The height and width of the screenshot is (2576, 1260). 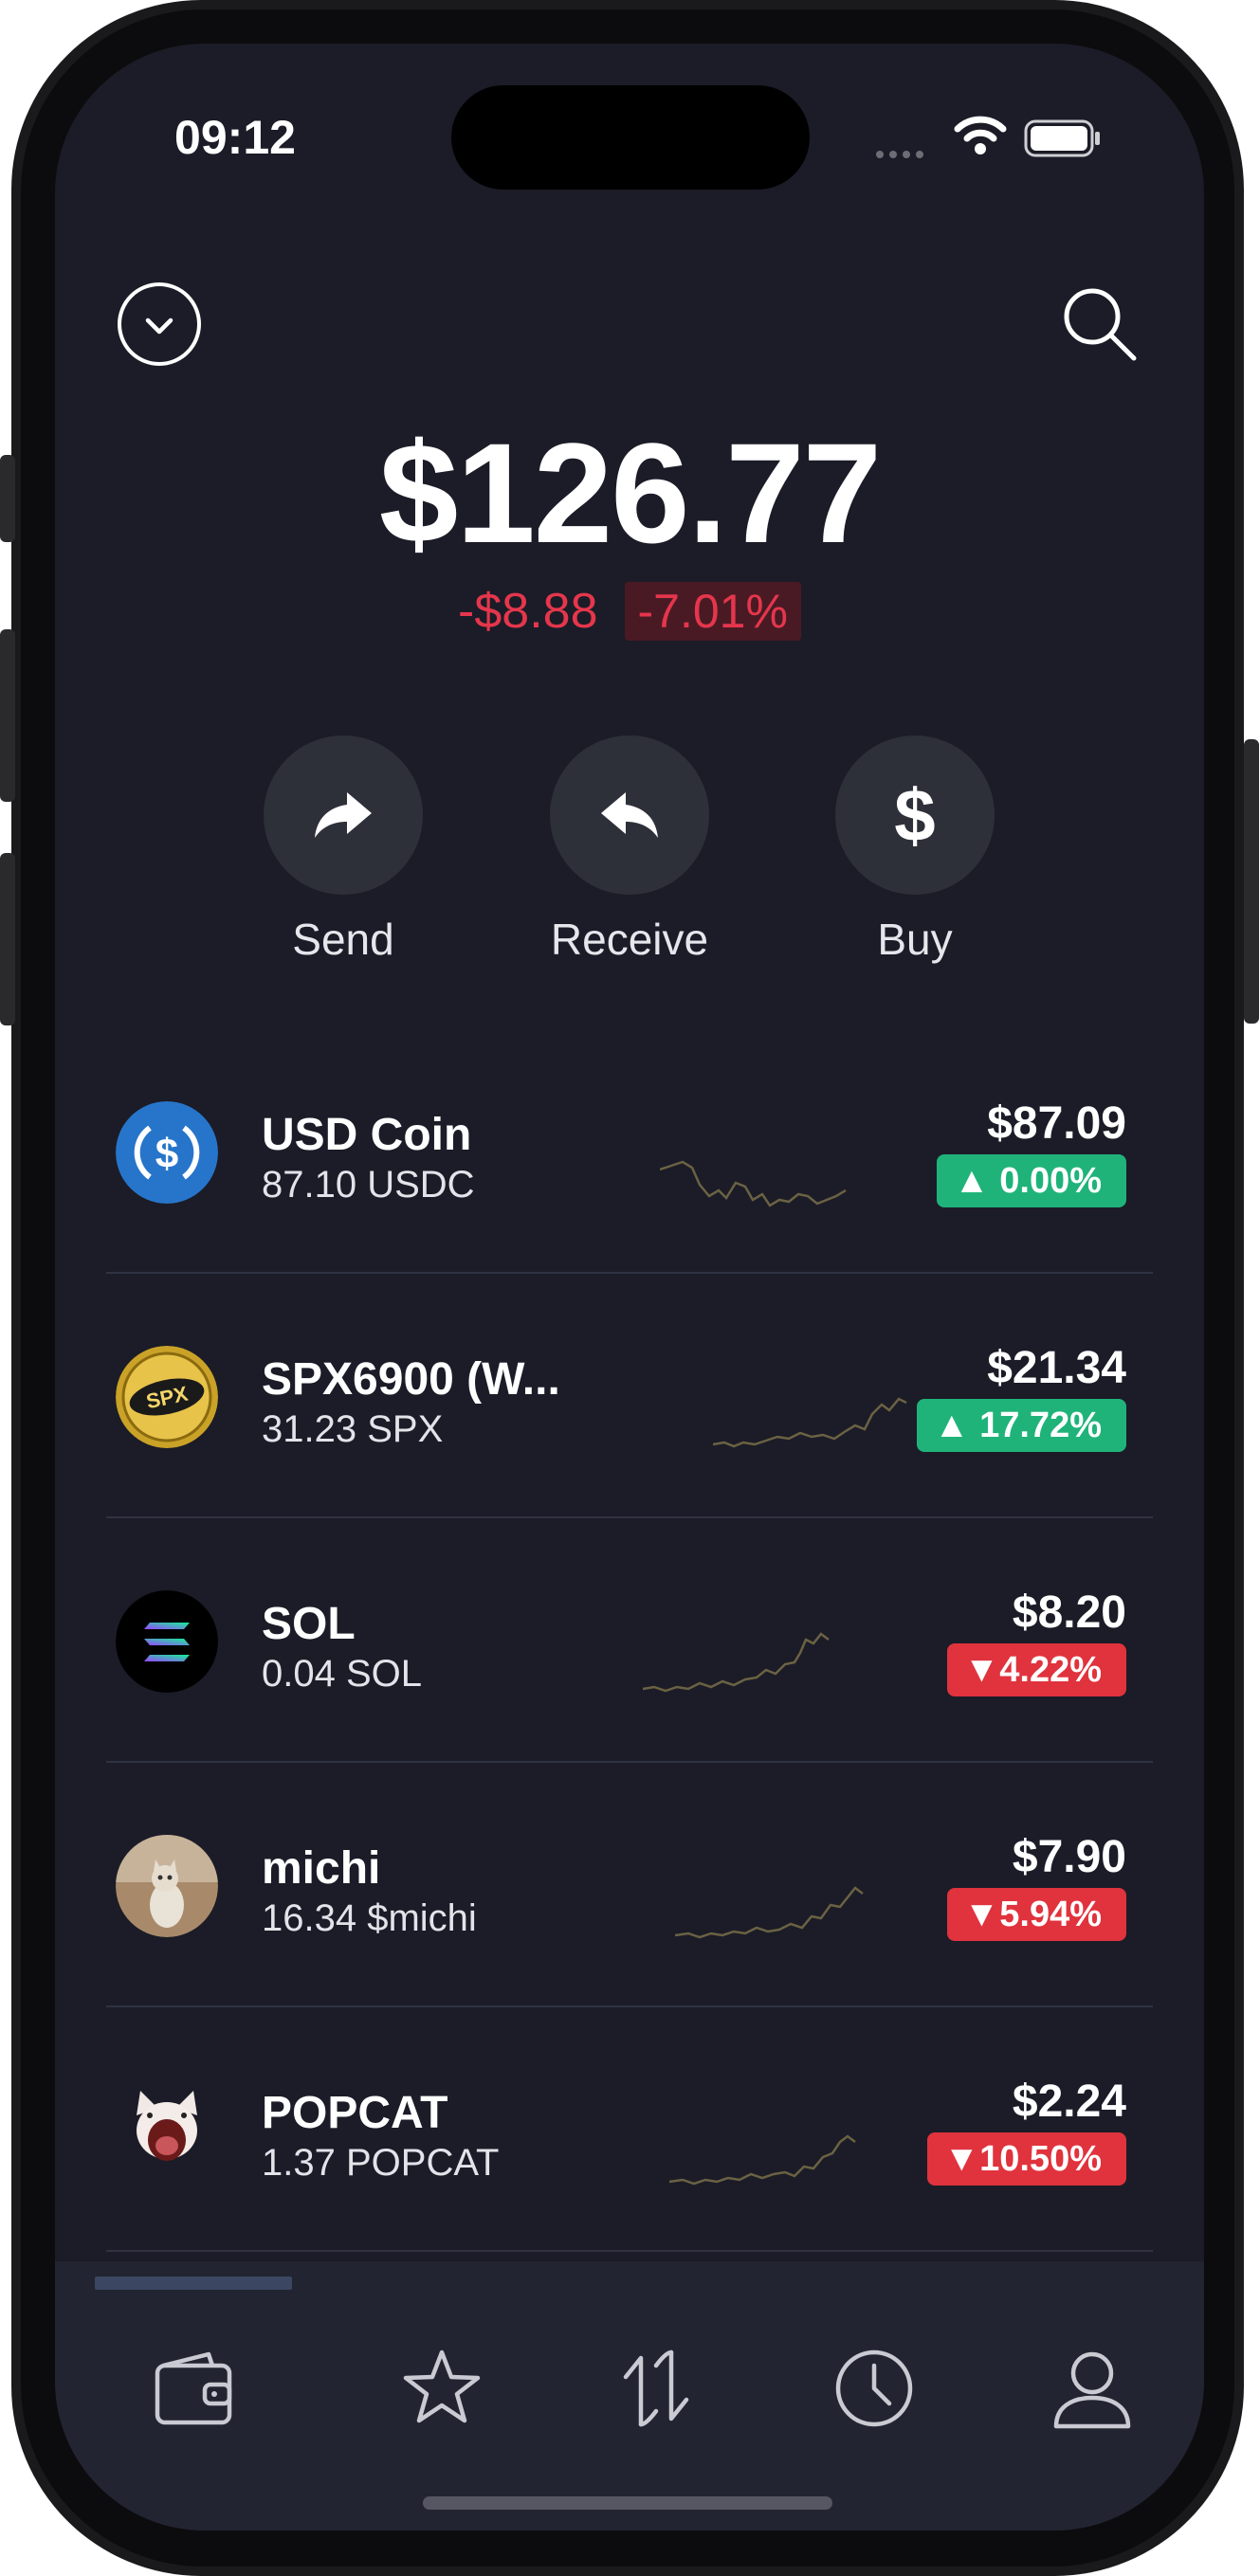 I want to click on change-badge: ▼5.94%, so click(x=1036, y=1914).